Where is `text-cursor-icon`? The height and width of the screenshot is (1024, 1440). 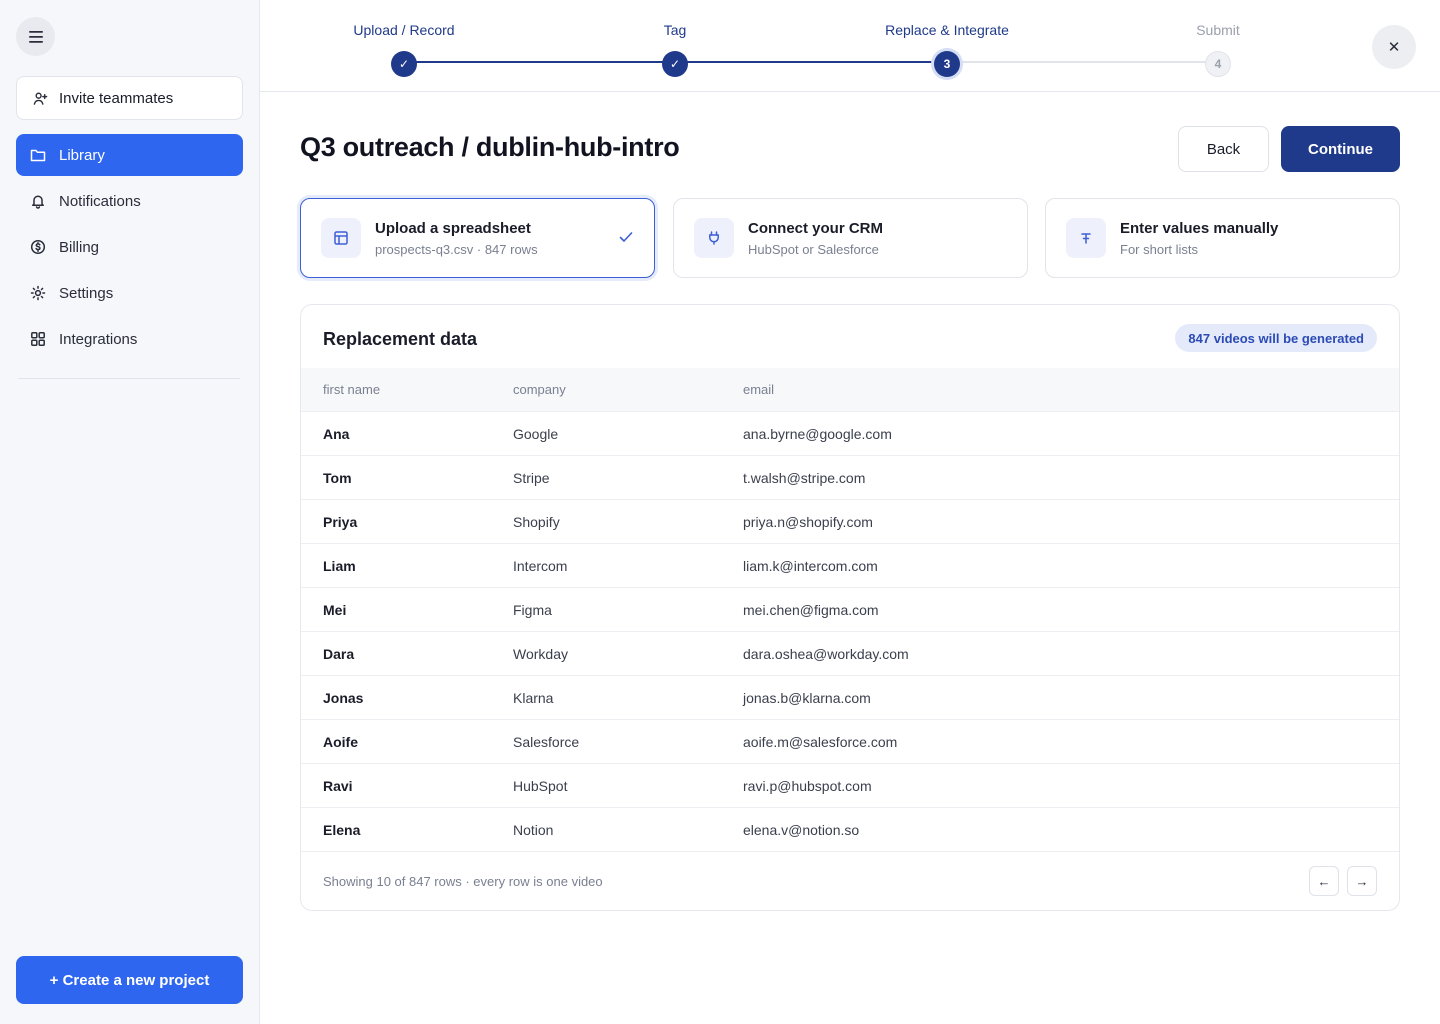 text-cursor-icon is located at coordinates (1086, 238).